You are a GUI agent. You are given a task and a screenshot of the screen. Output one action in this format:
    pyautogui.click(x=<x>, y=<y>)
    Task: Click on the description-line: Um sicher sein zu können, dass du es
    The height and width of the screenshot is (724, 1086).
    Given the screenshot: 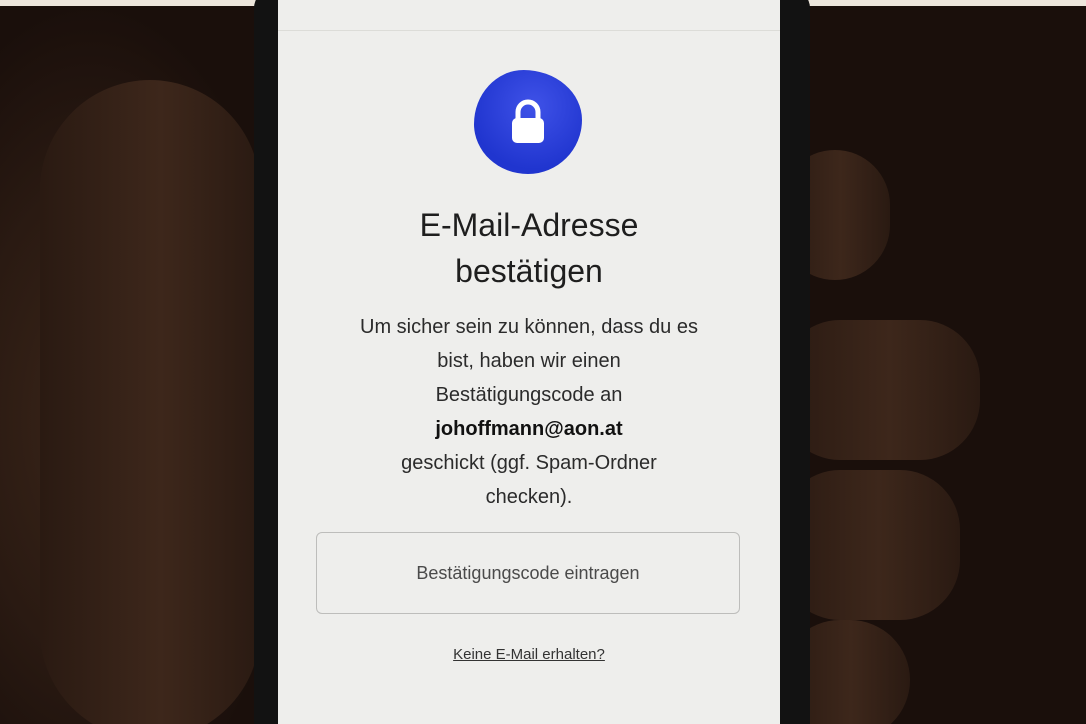 What is the action you would take?
    pyautogui.click(x=529, y=327)
    